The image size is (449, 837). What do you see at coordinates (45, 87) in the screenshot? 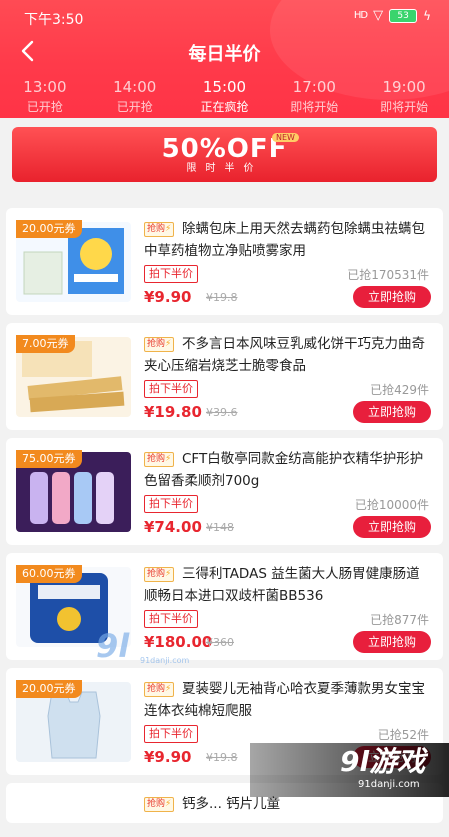
I see `slot-time: 13:00` at bounding box center [45, 87].